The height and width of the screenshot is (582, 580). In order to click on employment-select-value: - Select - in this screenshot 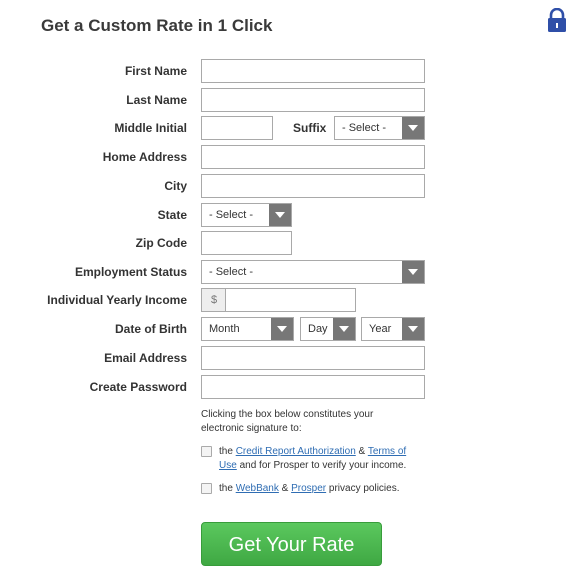, I will do `click(231, 272)`.